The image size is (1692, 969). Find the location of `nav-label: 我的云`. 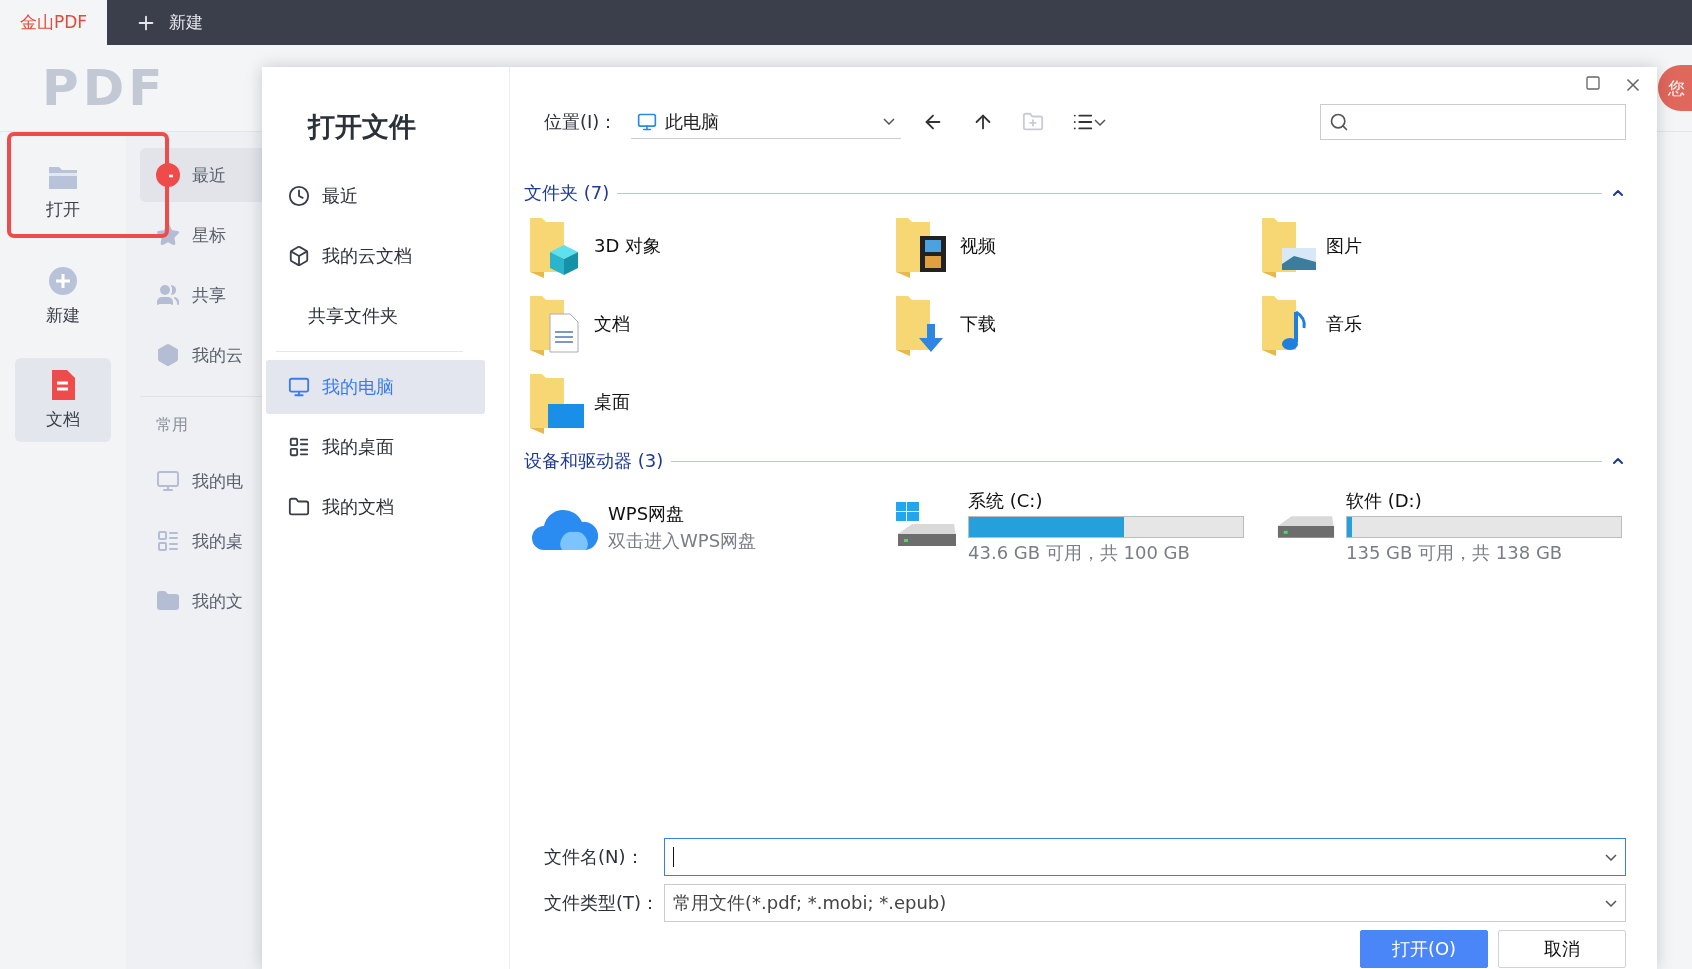

nav-label: 我的云 is located at coordinates (217, 355).